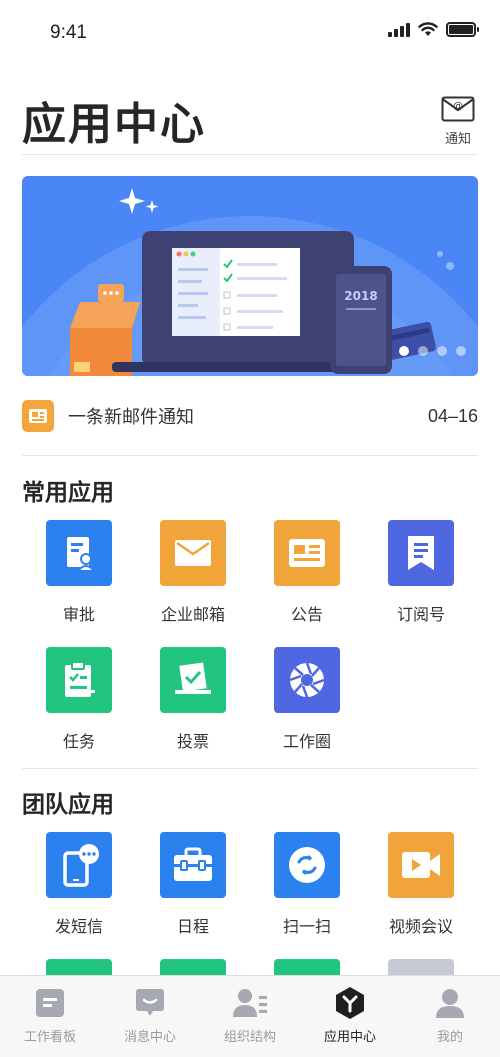 The width and height of the screenshot is (500, 1057). Describe the element at coordinates (192, 927) in the screenshot. I see `app-label: 日程` at that location.